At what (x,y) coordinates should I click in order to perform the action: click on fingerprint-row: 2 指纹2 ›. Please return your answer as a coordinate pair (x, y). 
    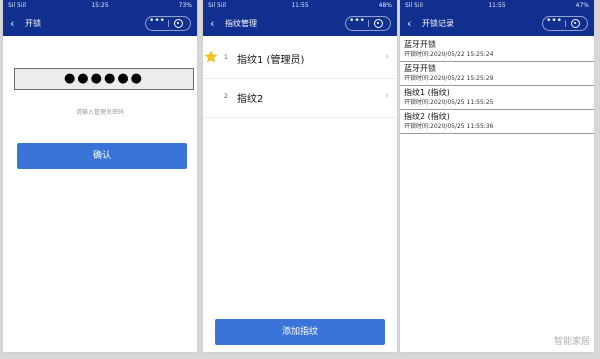
    Looking at the image, I should click on (300, 98).